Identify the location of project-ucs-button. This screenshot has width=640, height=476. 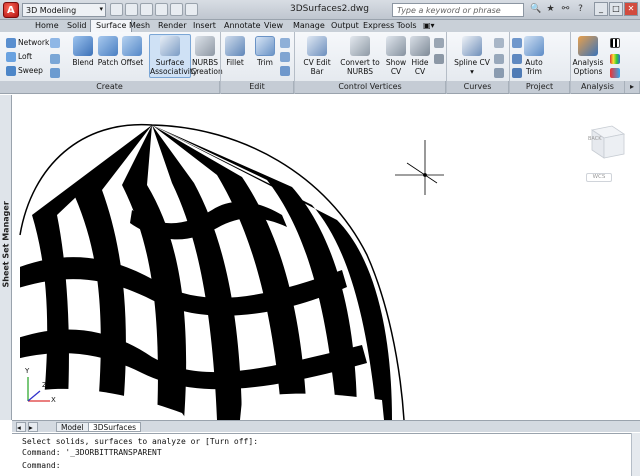
(517, 43).